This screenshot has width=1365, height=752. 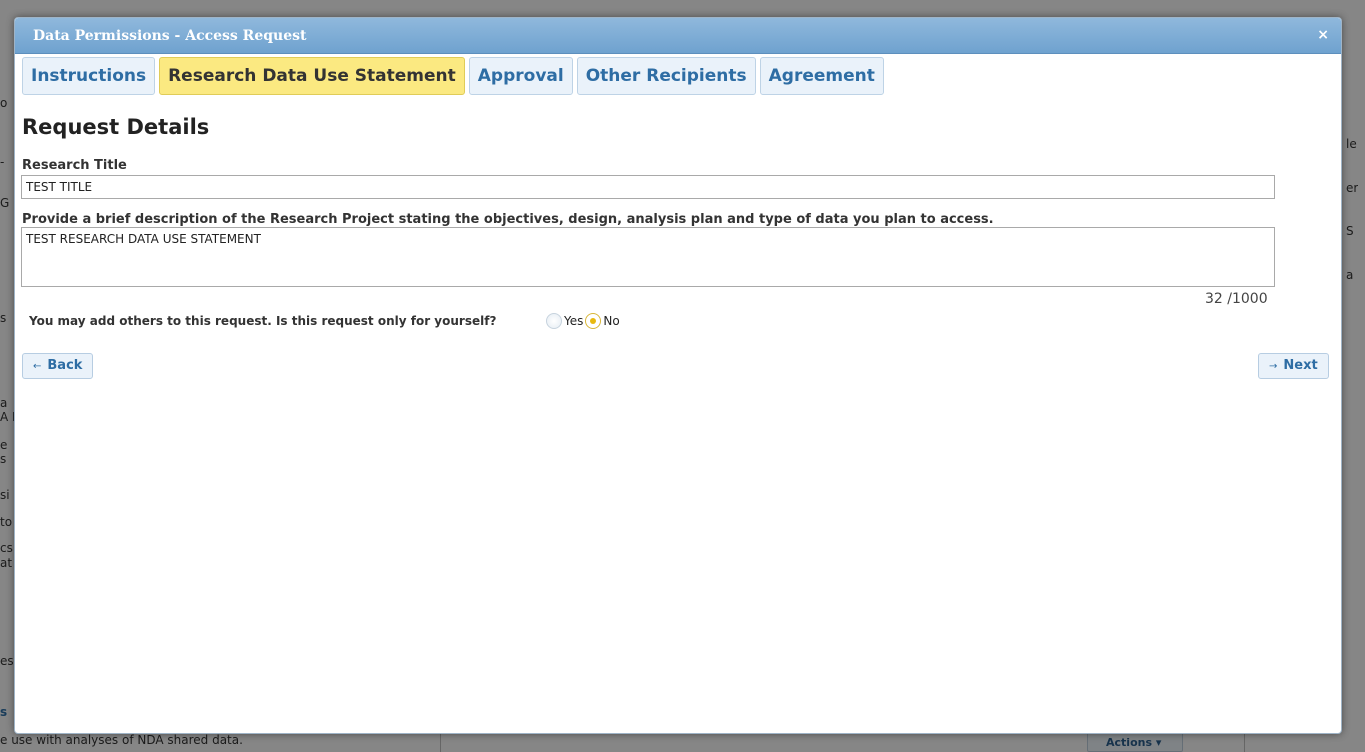 What do you see at coordinates (74, 165) in the screenshot?
I see `research-title-label: Research Title` at bounding box center [74, 165].